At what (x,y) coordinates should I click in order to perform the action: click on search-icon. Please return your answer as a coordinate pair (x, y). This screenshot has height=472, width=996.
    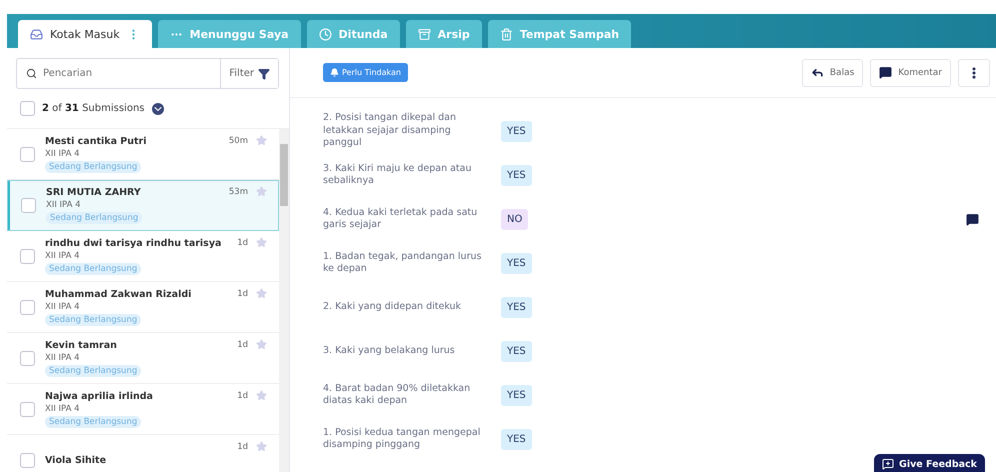
    Looking at the image, I should click on (31, 73).